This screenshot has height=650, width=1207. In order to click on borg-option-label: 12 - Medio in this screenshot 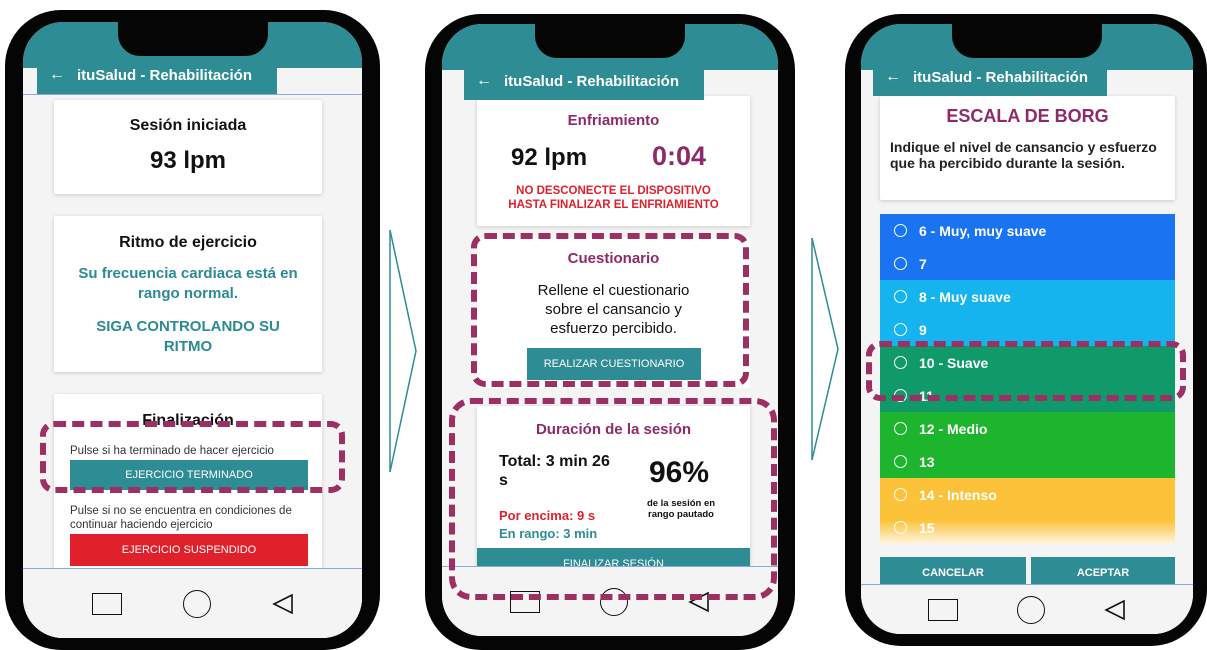, I will do `click(953, 428)`.